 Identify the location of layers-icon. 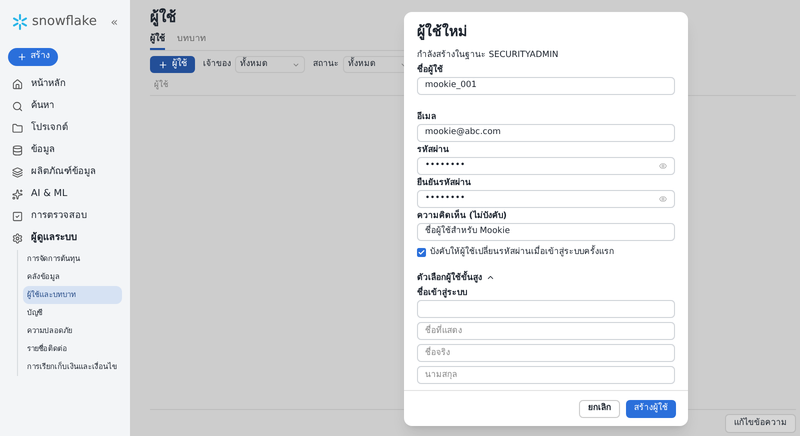
(17, 172).